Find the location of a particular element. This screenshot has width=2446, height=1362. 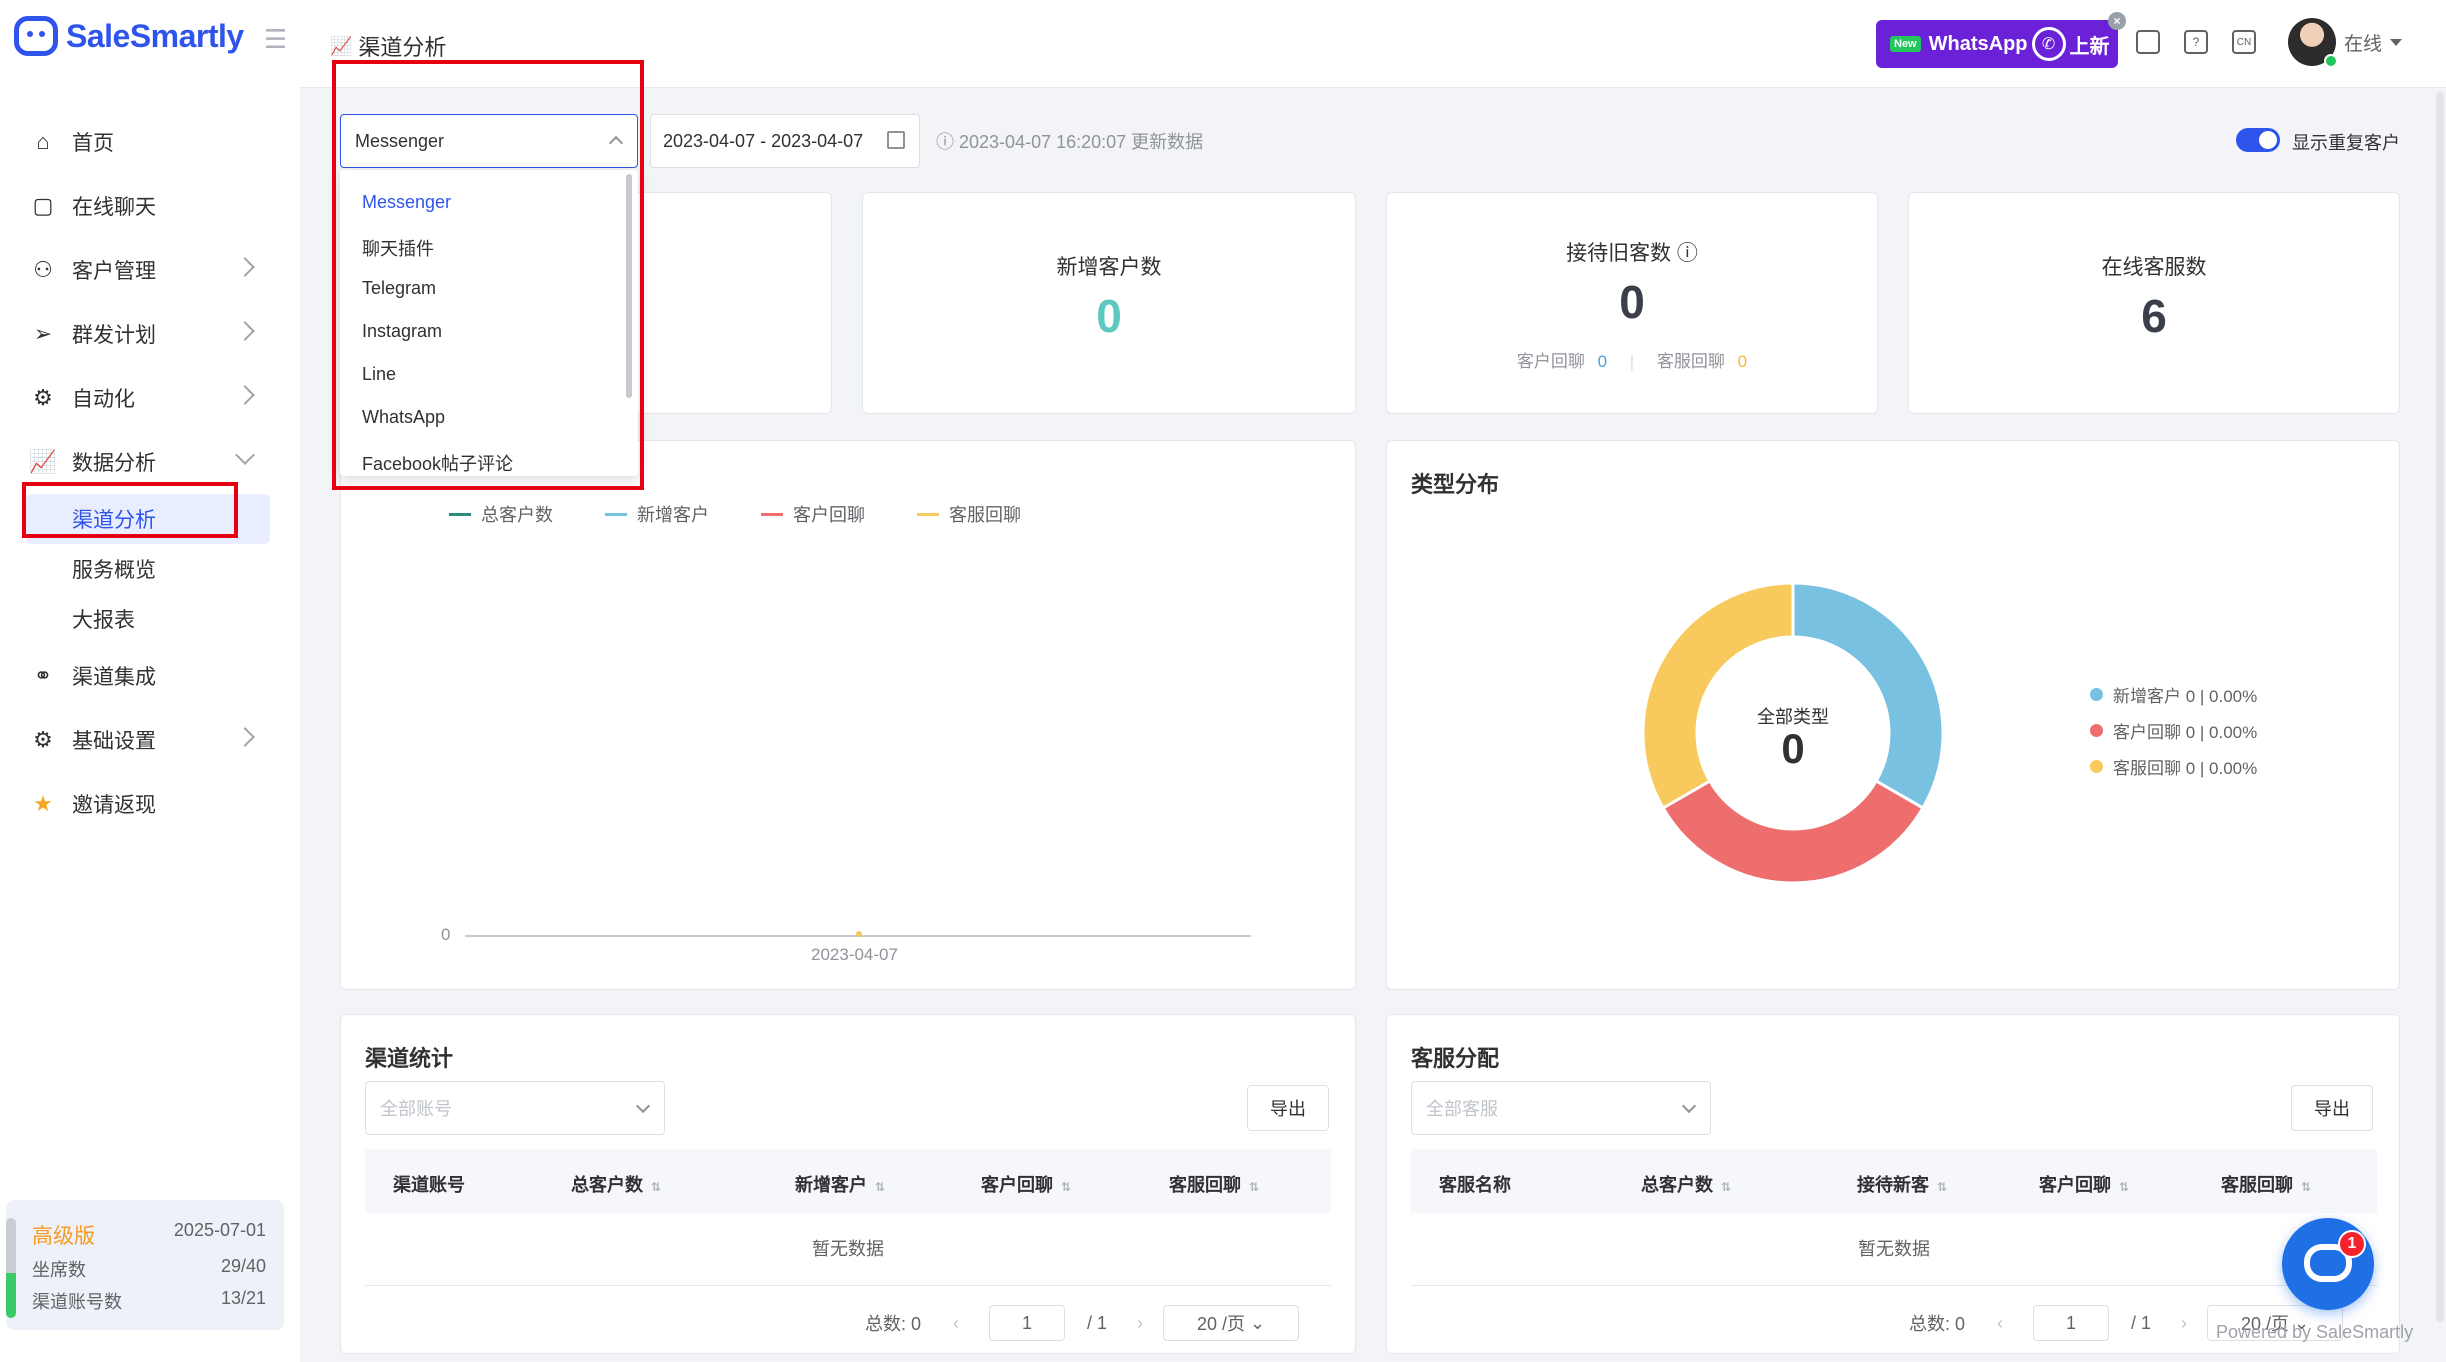

sidebar-item-referral: ★ 邀请返现 is located at coordinates (150, 804).